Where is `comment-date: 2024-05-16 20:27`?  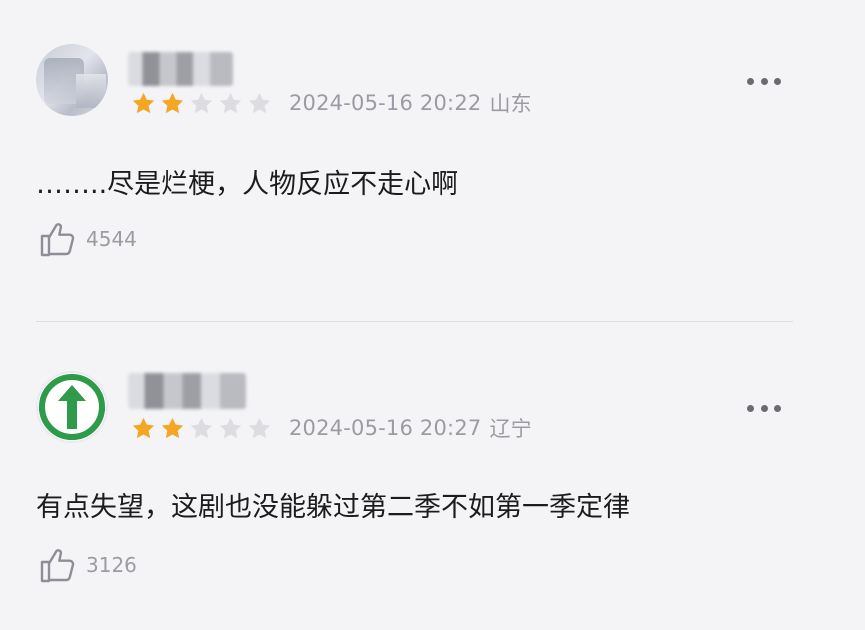 comment-date: 2024-05-16 20:27 is located at coordinates (385, 428).